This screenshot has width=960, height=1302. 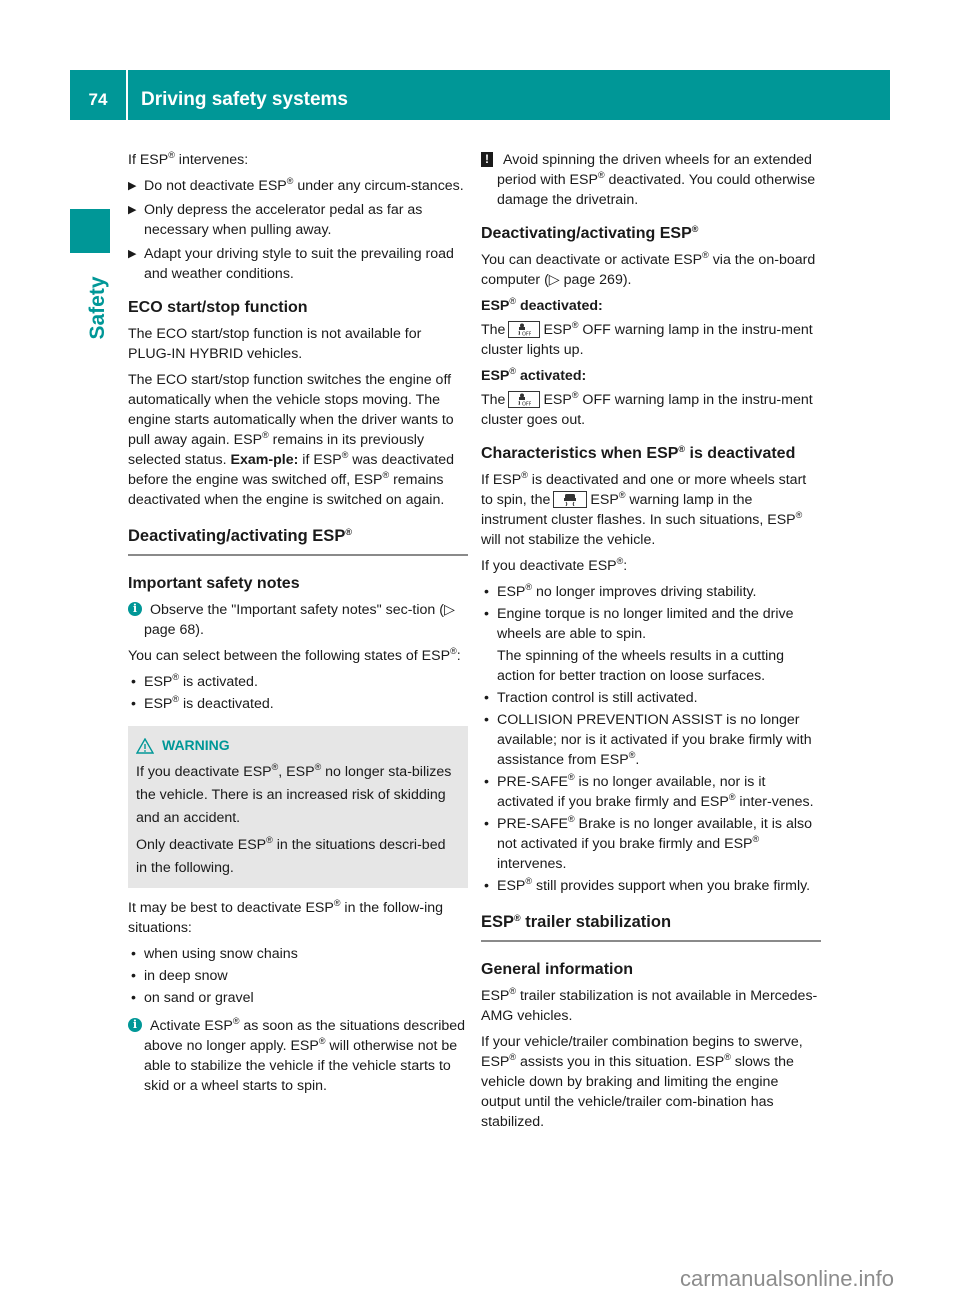 I want to click on esp-off-lamp-icon: OFF, so click(x=524, y=399).